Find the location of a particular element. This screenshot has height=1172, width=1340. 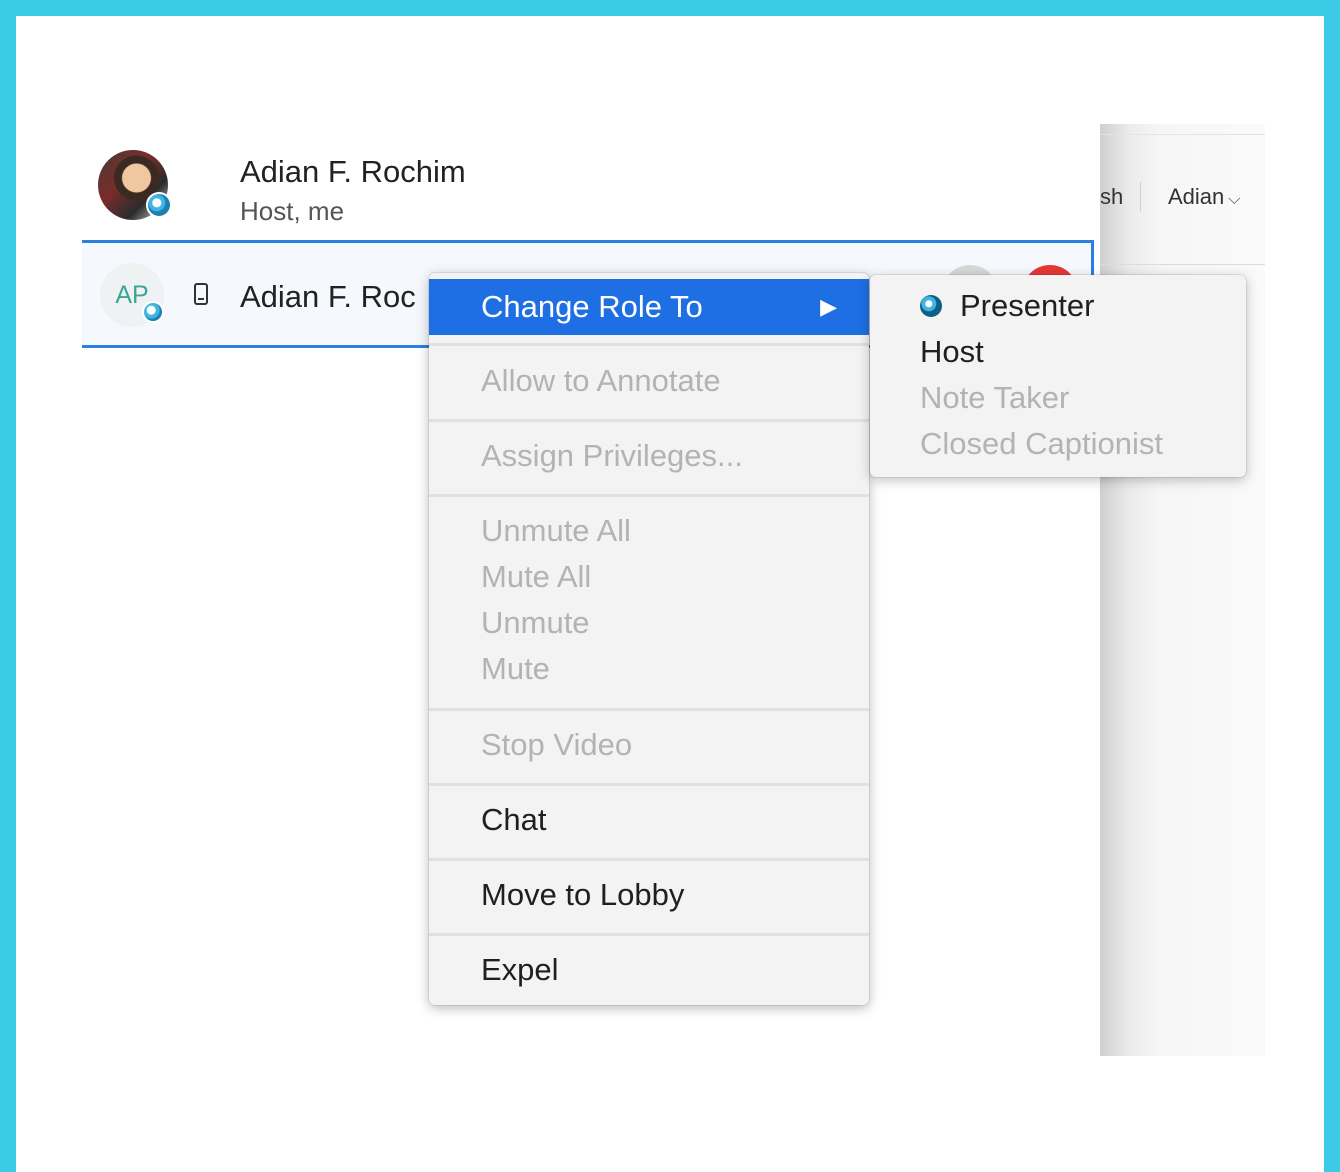

menu-item-allow-annotate: Allow to Annotate is located at coordinates (649, 381).